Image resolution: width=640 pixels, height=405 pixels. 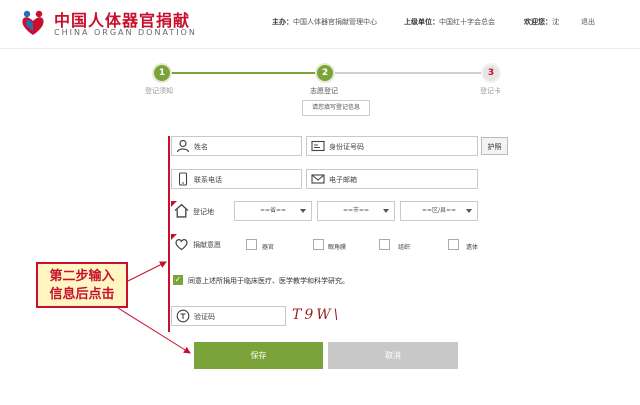 I want to click on superior-value: 中国红十字会总会, so click(x=467, y=22).